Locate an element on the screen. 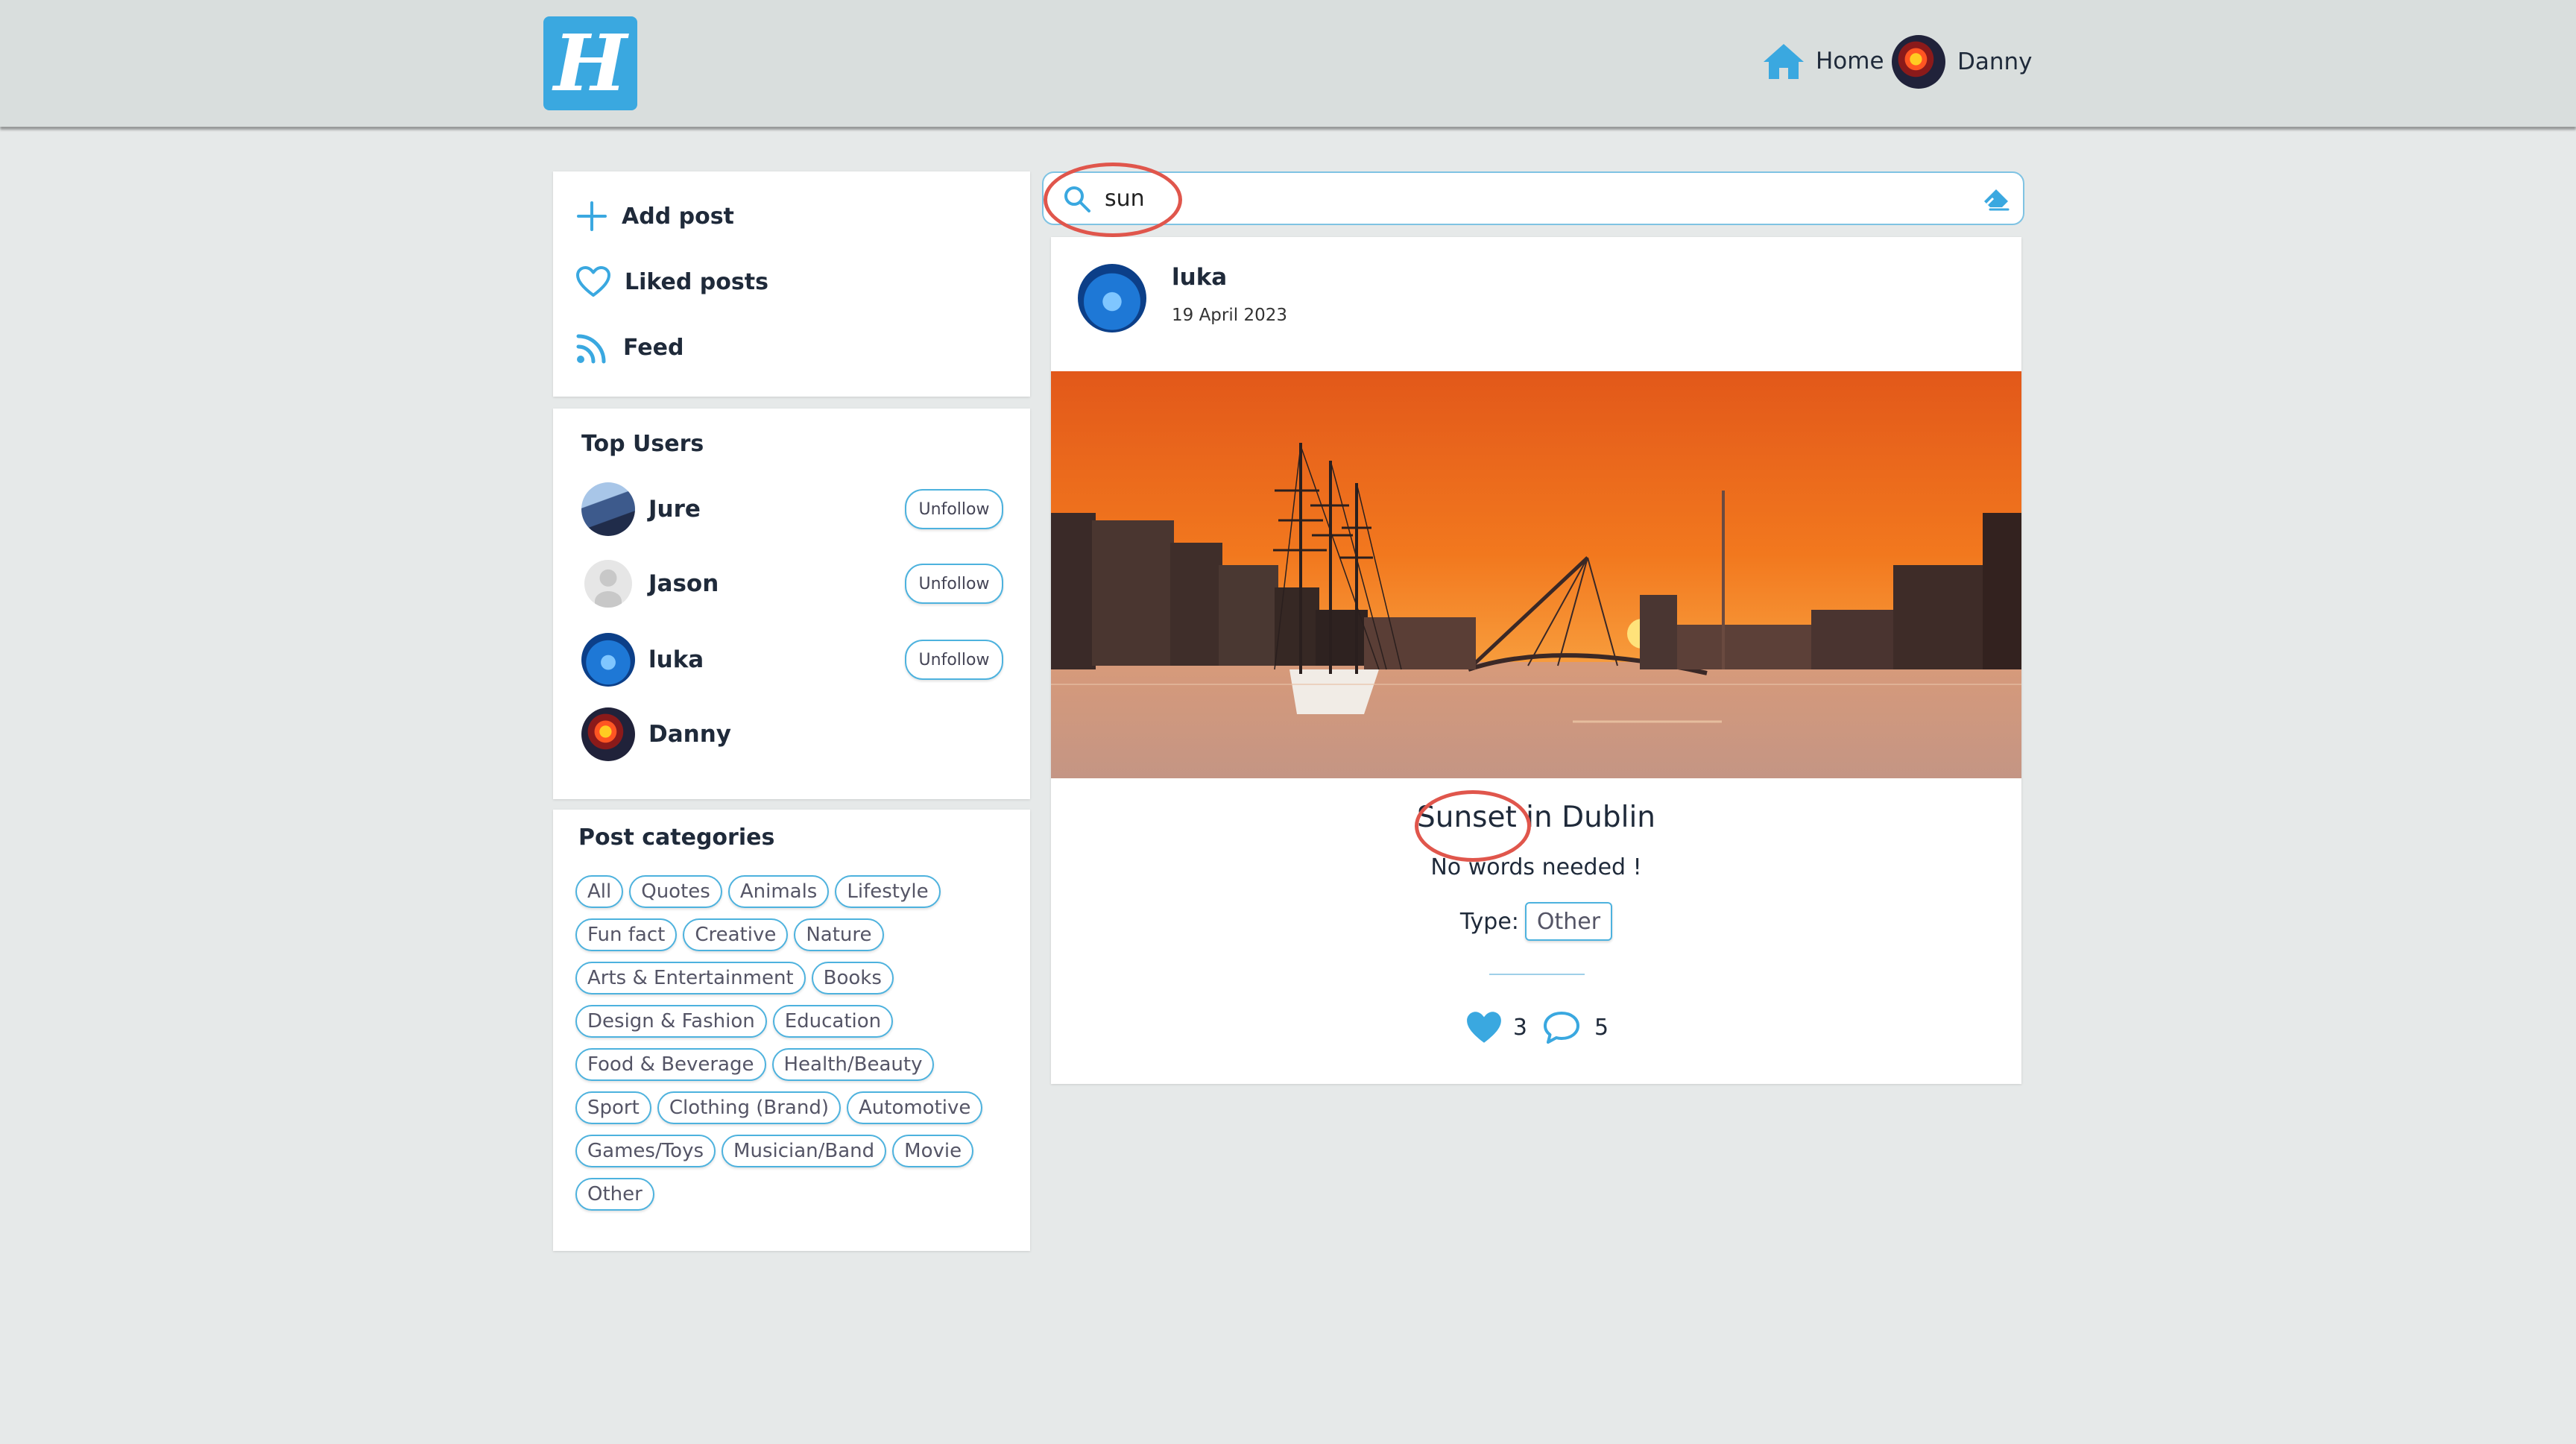 Image resolution: width=2576 pixels, height=1444 pixels. category-chip: Quotes is located at coordinates (675, 891).